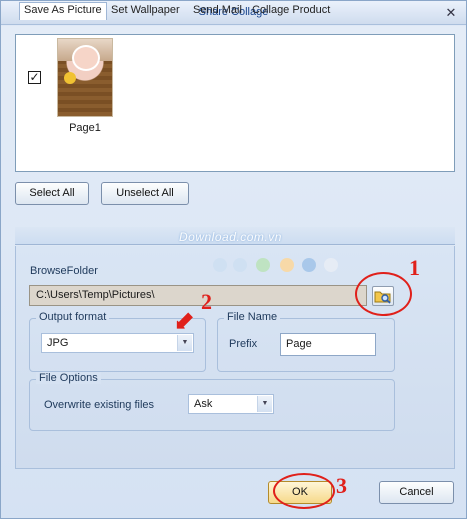  What do you see at coordinates (58, 343) in the screenshot?
I see `output-format-value: JPG` at bounding box center [58, 343].